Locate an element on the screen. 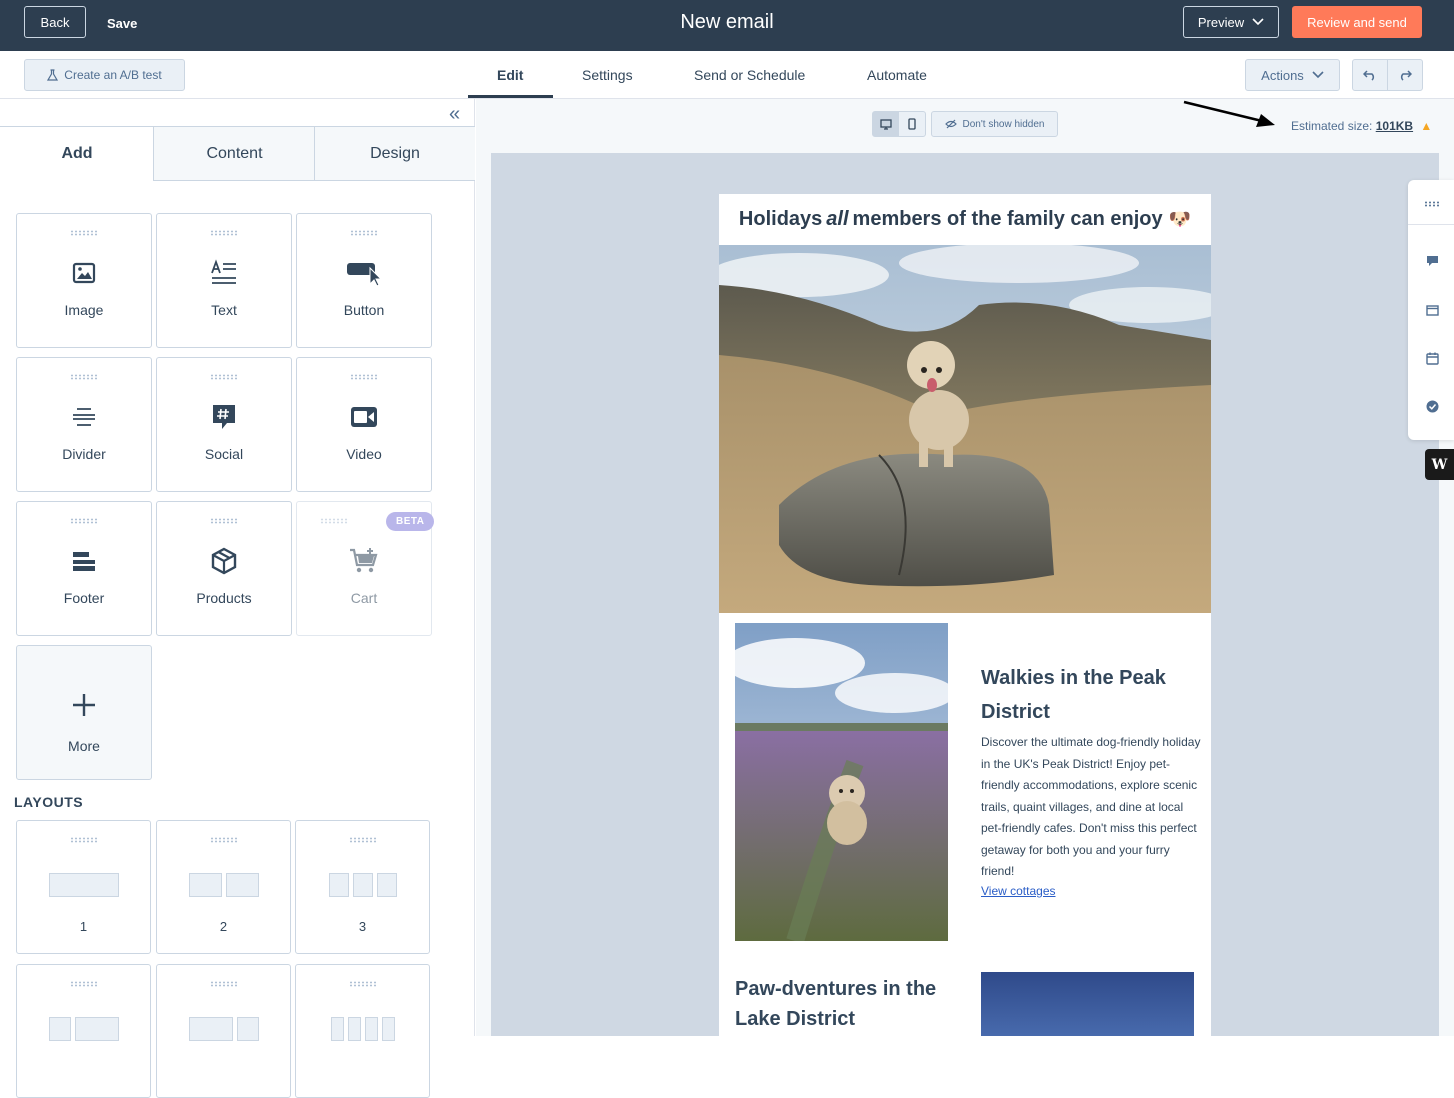 The width and height of the screenshot is (1454, 1098). tab-edit: Edit is located at coordinates (510, 75).